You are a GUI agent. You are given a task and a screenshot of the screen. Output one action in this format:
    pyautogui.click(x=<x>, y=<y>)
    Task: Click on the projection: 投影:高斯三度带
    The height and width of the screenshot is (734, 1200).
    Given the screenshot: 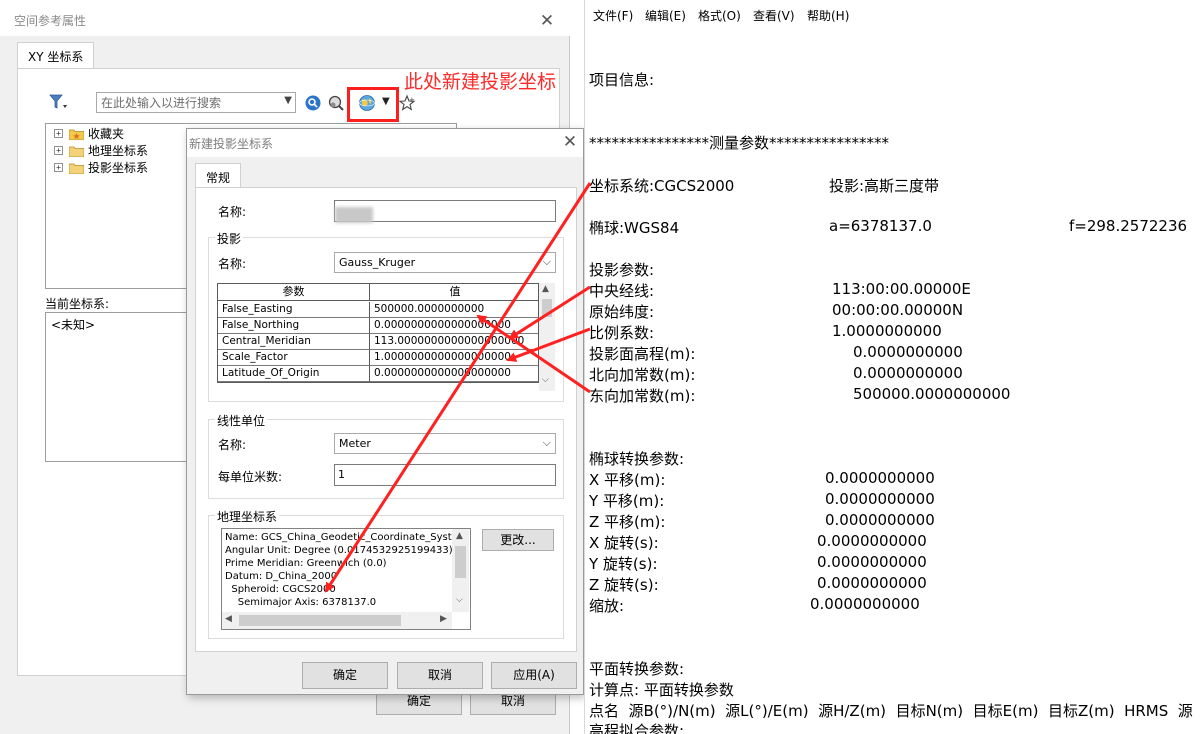 What is the action you would take?
    pyautogui.click(x=884, y=186)
    